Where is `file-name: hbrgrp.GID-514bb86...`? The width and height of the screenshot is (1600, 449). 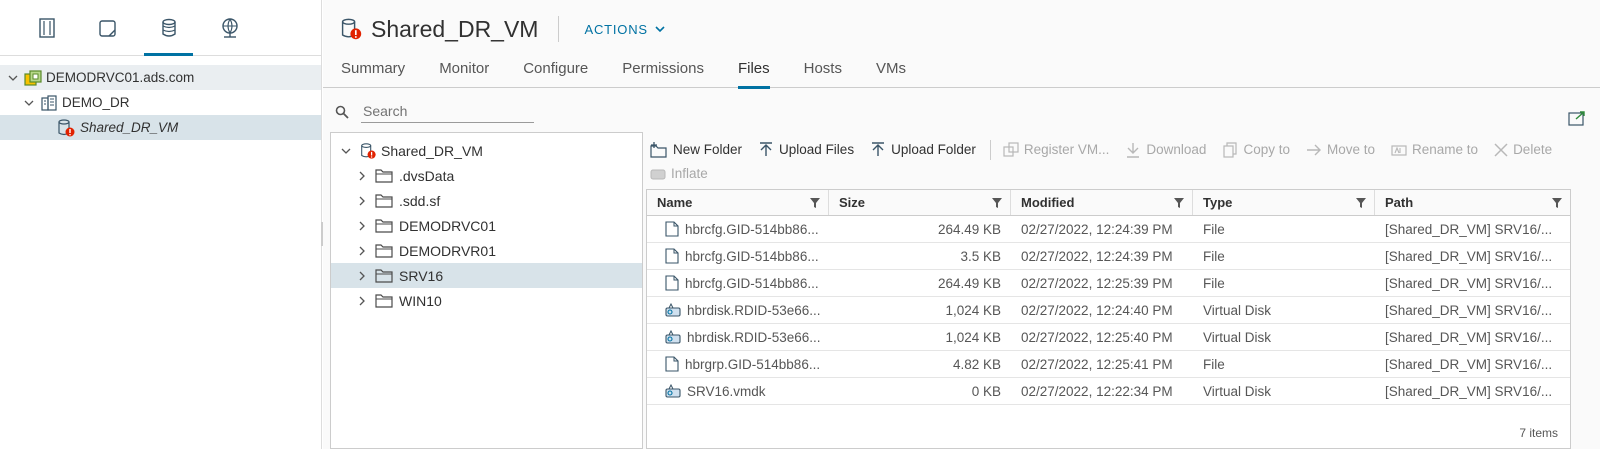 file-name: hbrgrp.GID-514bb86... is located at coordinates (753, 364).